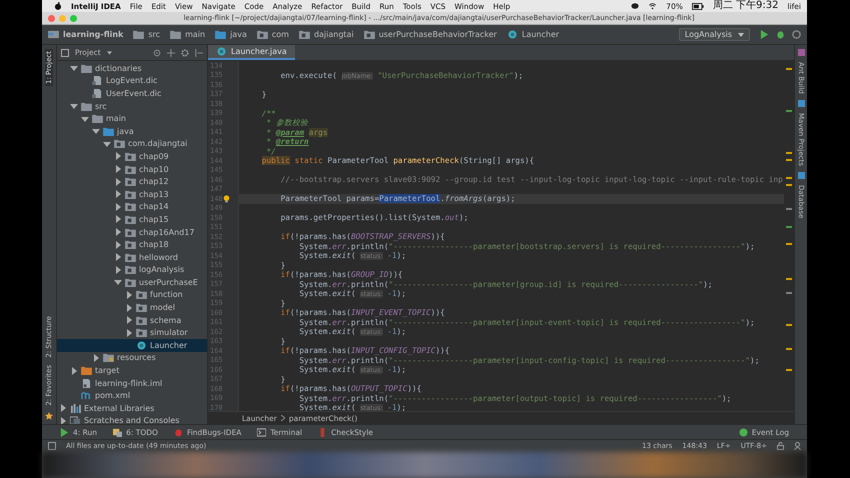  I want to click on run-icon, so click(764, 34).